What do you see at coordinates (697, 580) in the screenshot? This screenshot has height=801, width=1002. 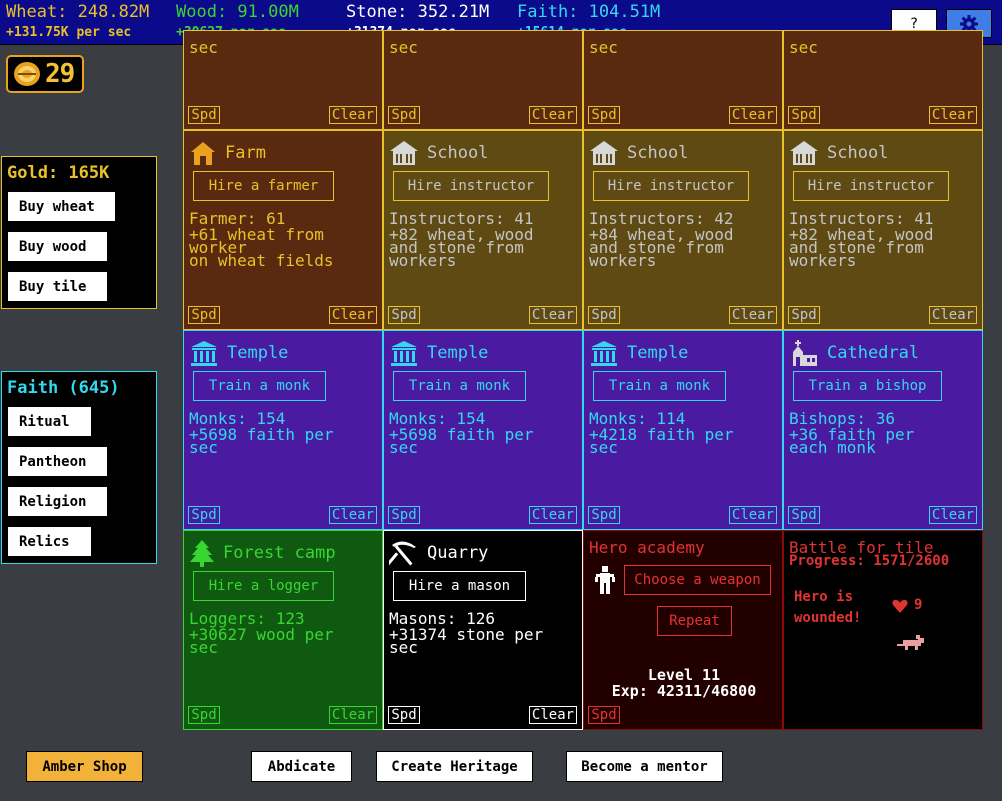 I see `choose-weapon-button: Choose a weapon` at bounding box center [697, 580].